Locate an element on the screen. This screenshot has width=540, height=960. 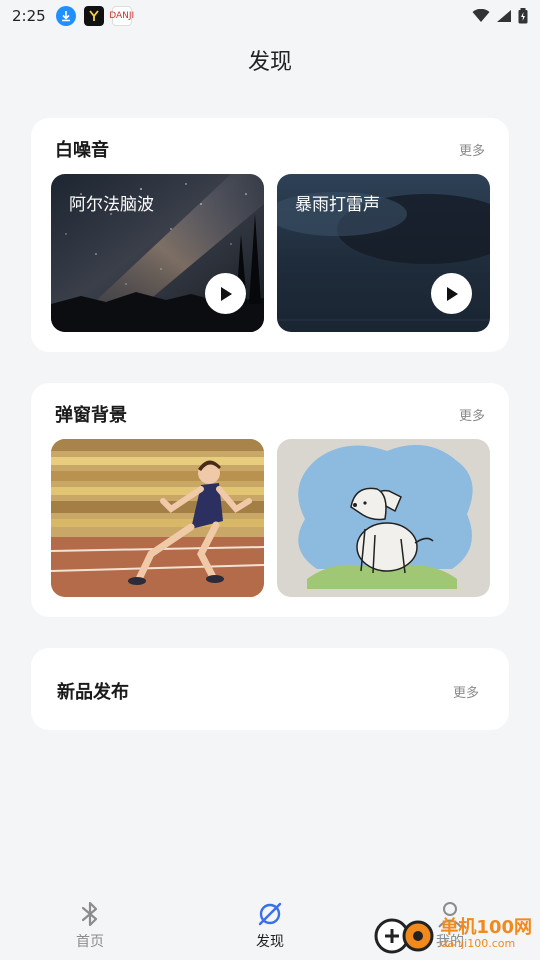
download-icon is located at coordinates (65, 16).